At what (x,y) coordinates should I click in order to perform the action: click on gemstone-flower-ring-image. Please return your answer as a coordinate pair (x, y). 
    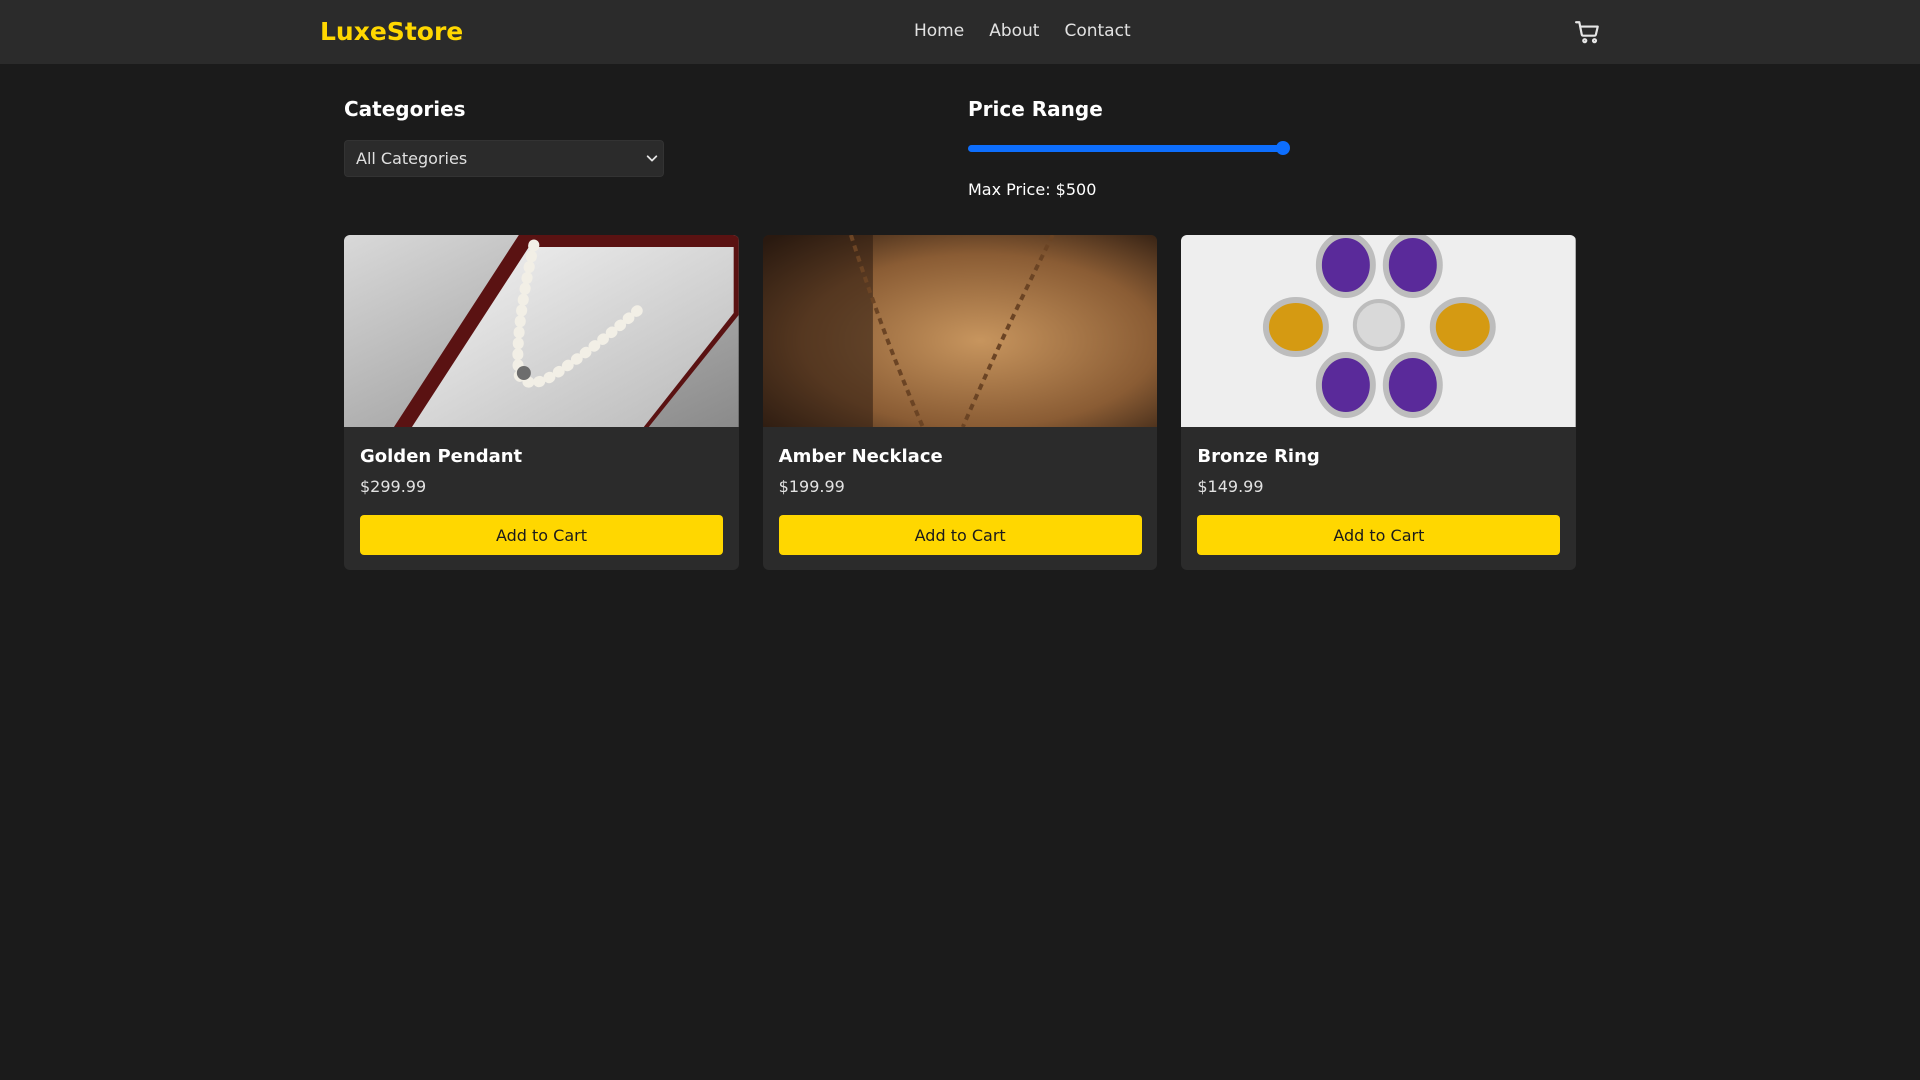
    Looking at the image, I should click on (1379, 331).